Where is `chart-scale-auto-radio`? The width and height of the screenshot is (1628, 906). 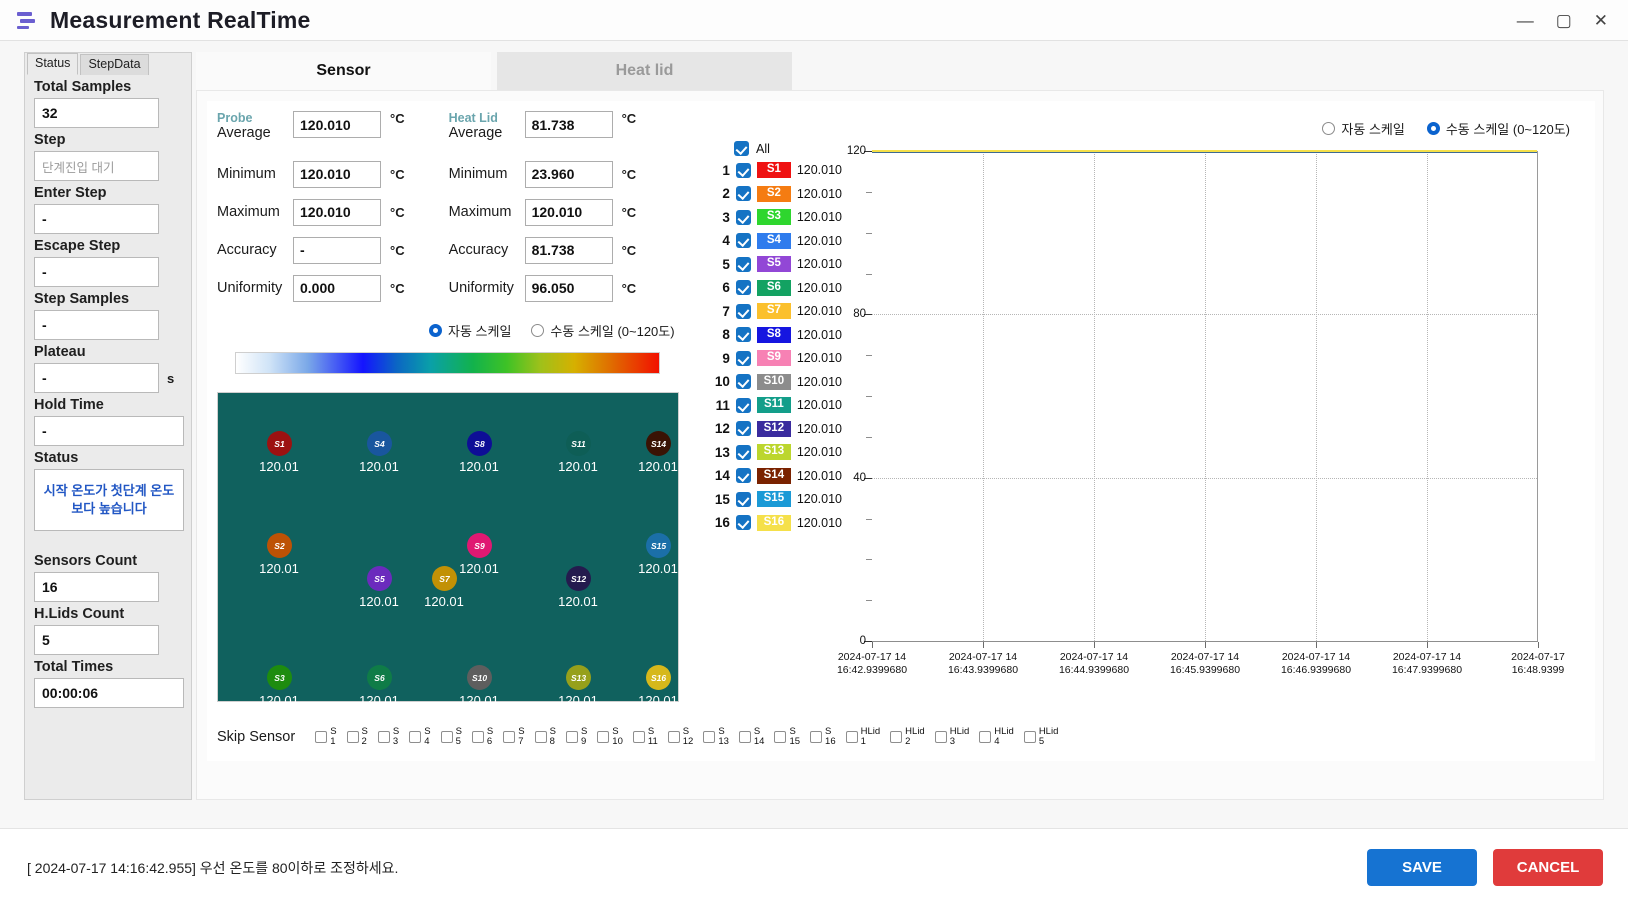
chart-scale-auto-radio is located at coordinates (1329, 128).